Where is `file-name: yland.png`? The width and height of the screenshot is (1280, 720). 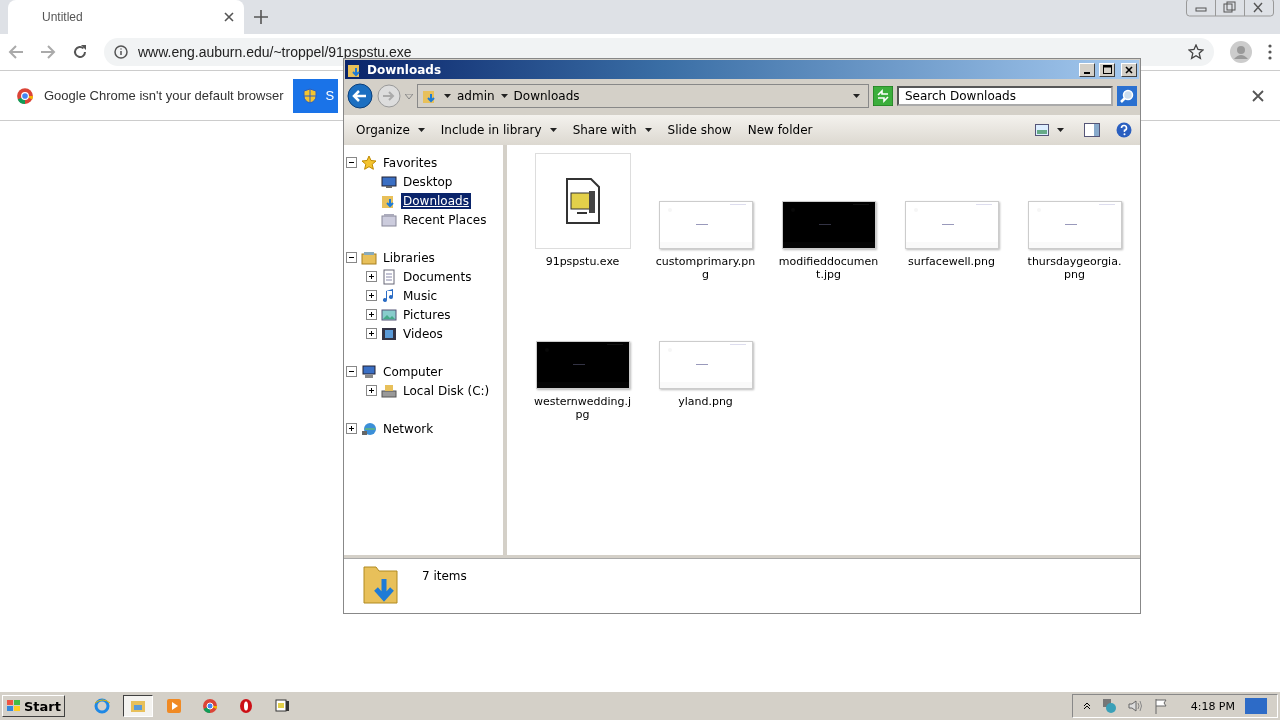
file-name: yland.png is located at coordinates (705, 401).